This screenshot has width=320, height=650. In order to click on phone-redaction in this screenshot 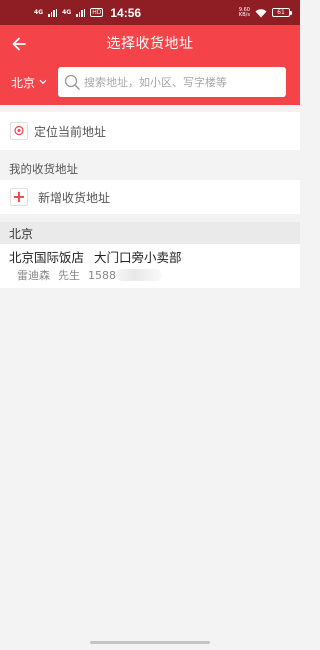, I will do `click(139, 275)`.